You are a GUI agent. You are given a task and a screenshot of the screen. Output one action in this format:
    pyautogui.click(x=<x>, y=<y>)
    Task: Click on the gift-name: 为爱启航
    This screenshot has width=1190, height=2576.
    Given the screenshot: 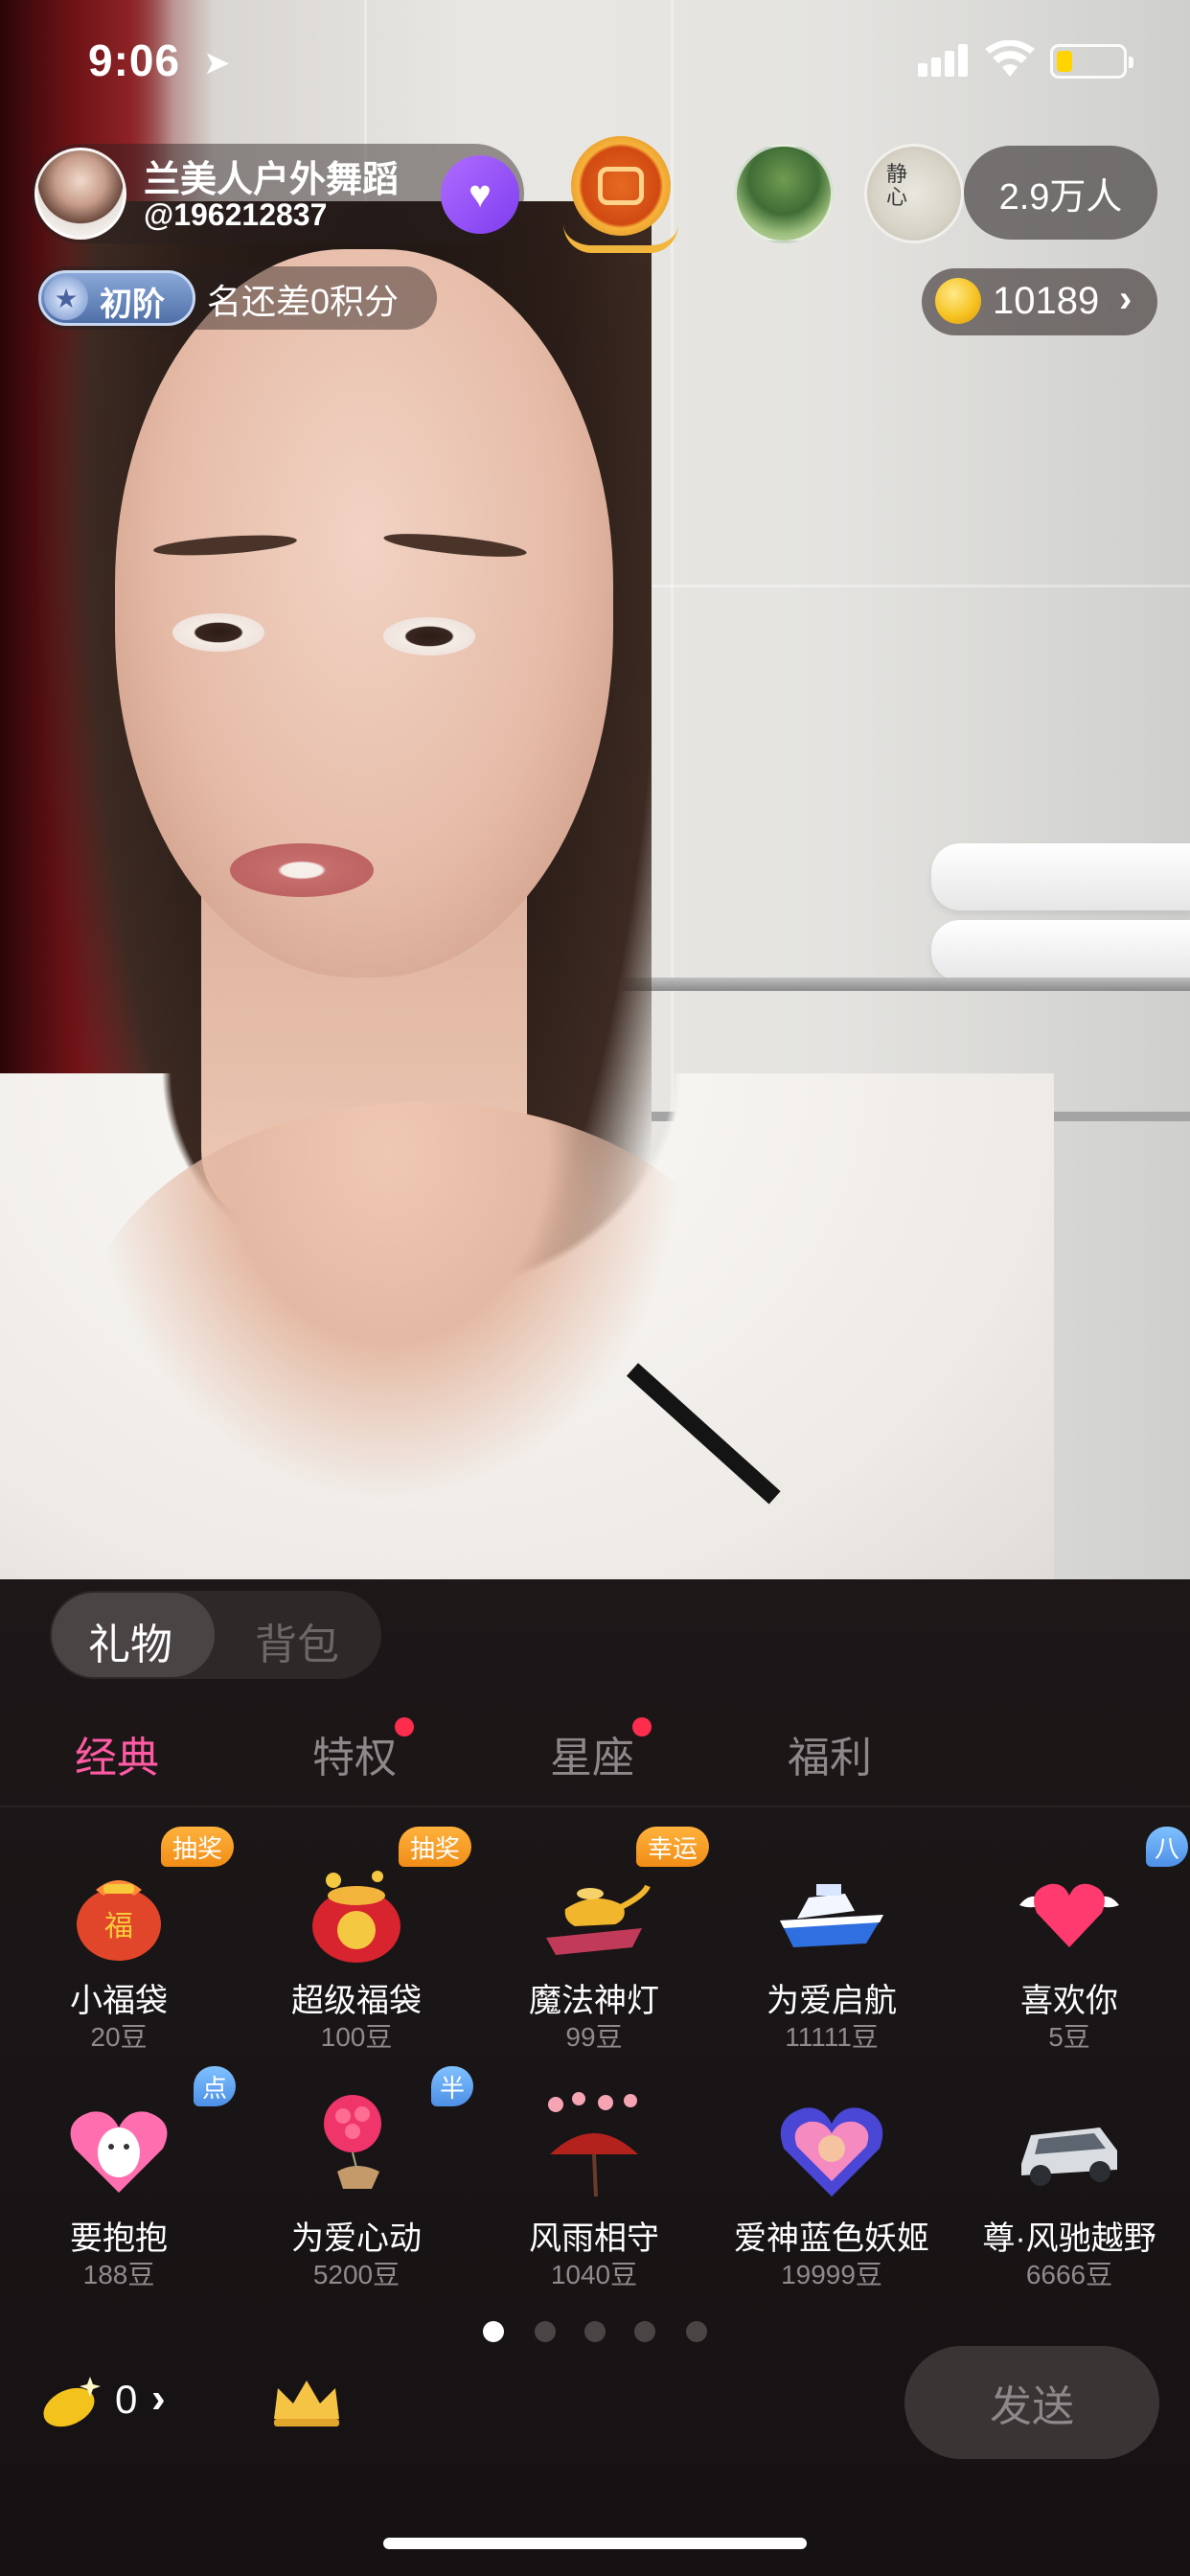 What is the action you would take?
    pyautogui.click(x=832, y=2001)
    